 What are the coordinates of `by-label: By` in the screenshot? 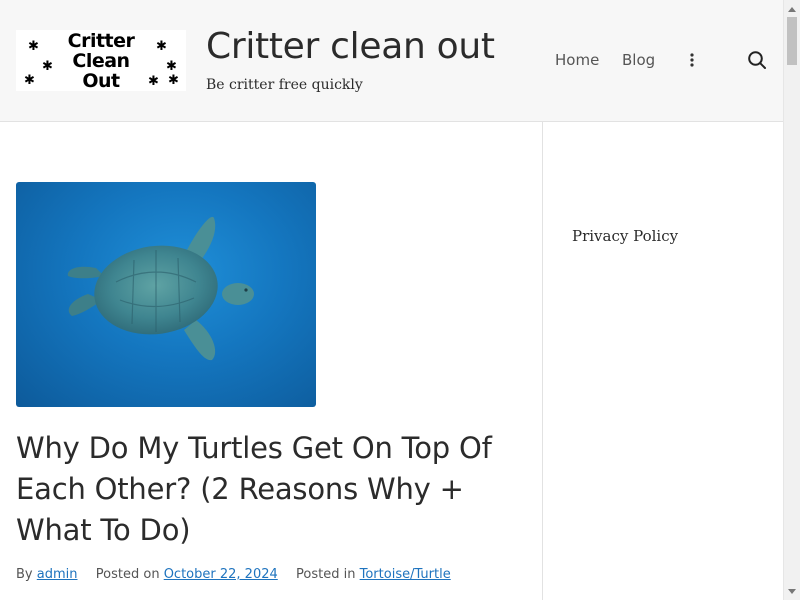 It's located at (24, 574).